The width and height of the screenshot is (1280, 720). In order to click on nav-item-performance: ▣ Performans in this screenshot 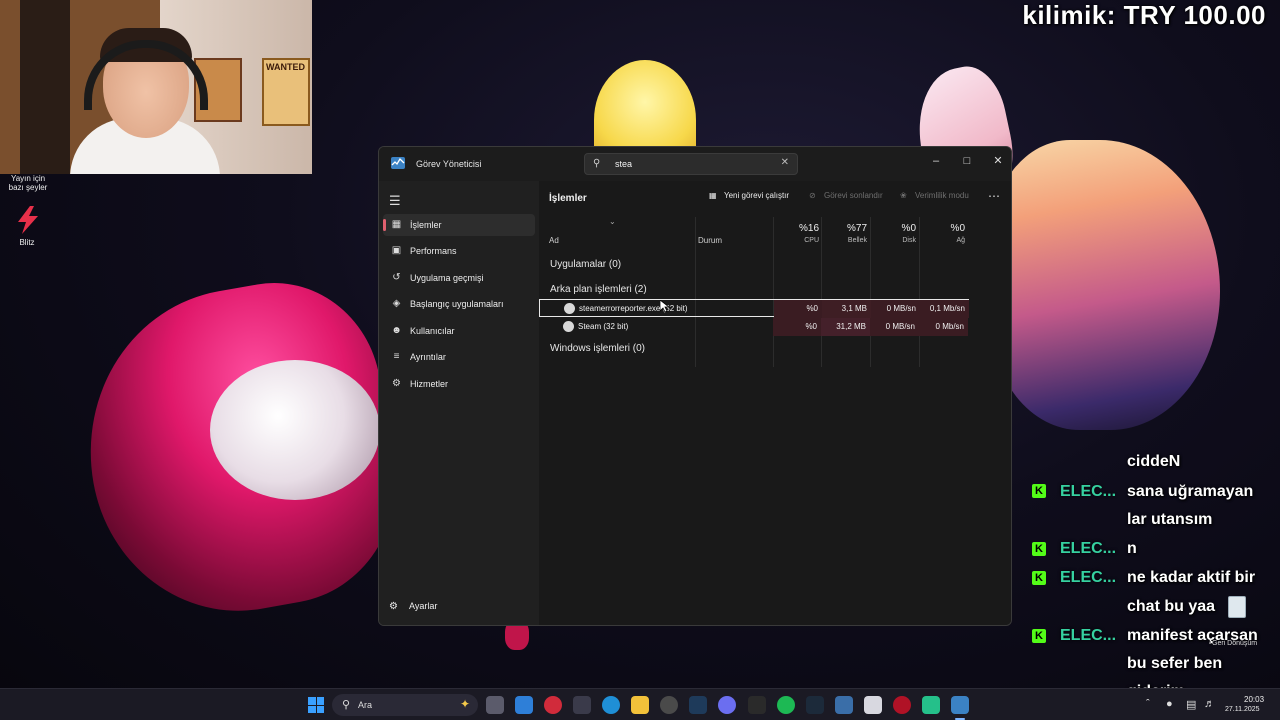, I will do `click(459, 251)`.